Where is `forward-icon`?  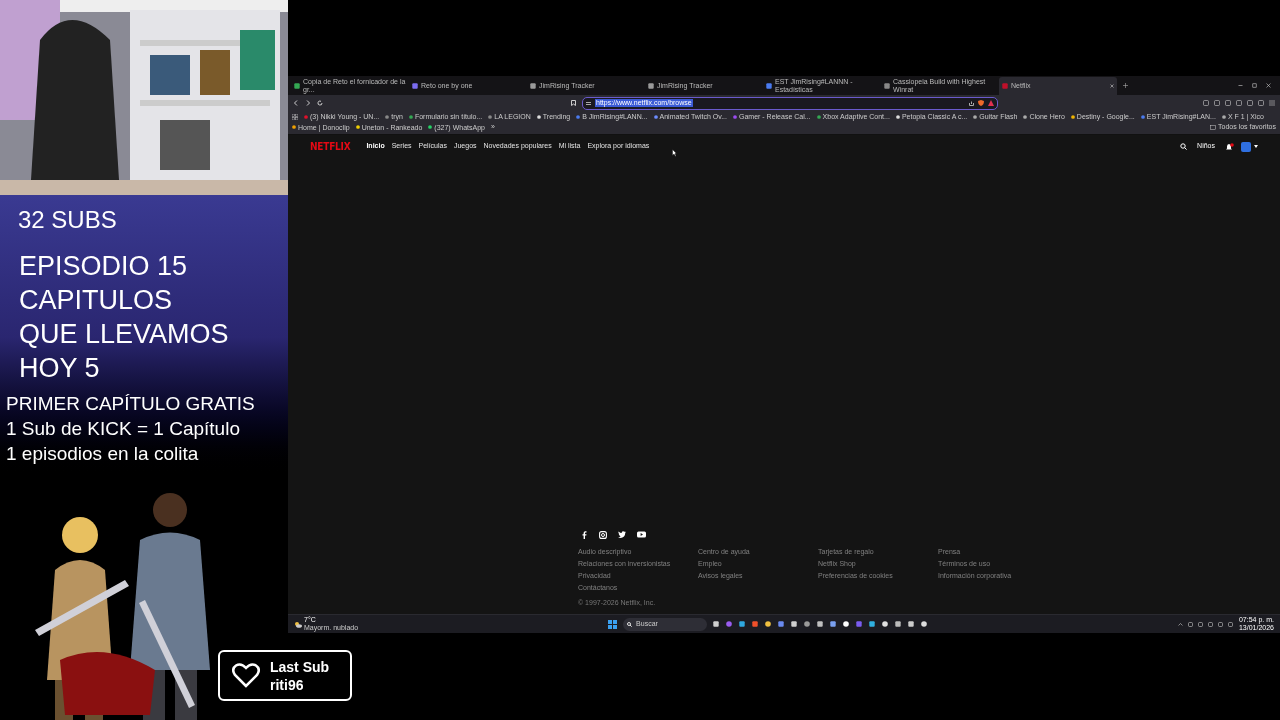
forward-icon is located at coordinates (308, 103).